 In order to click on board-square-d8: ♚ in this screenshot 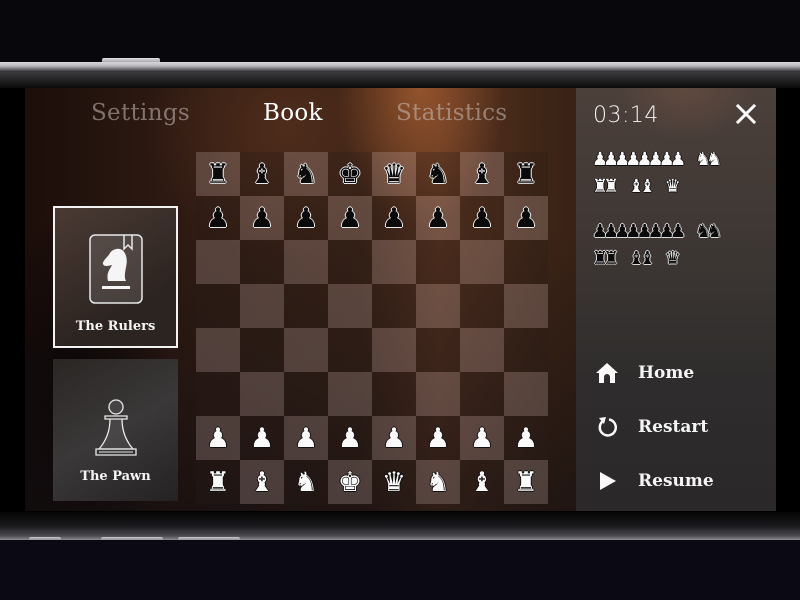, I will do `click(350, 174)`.